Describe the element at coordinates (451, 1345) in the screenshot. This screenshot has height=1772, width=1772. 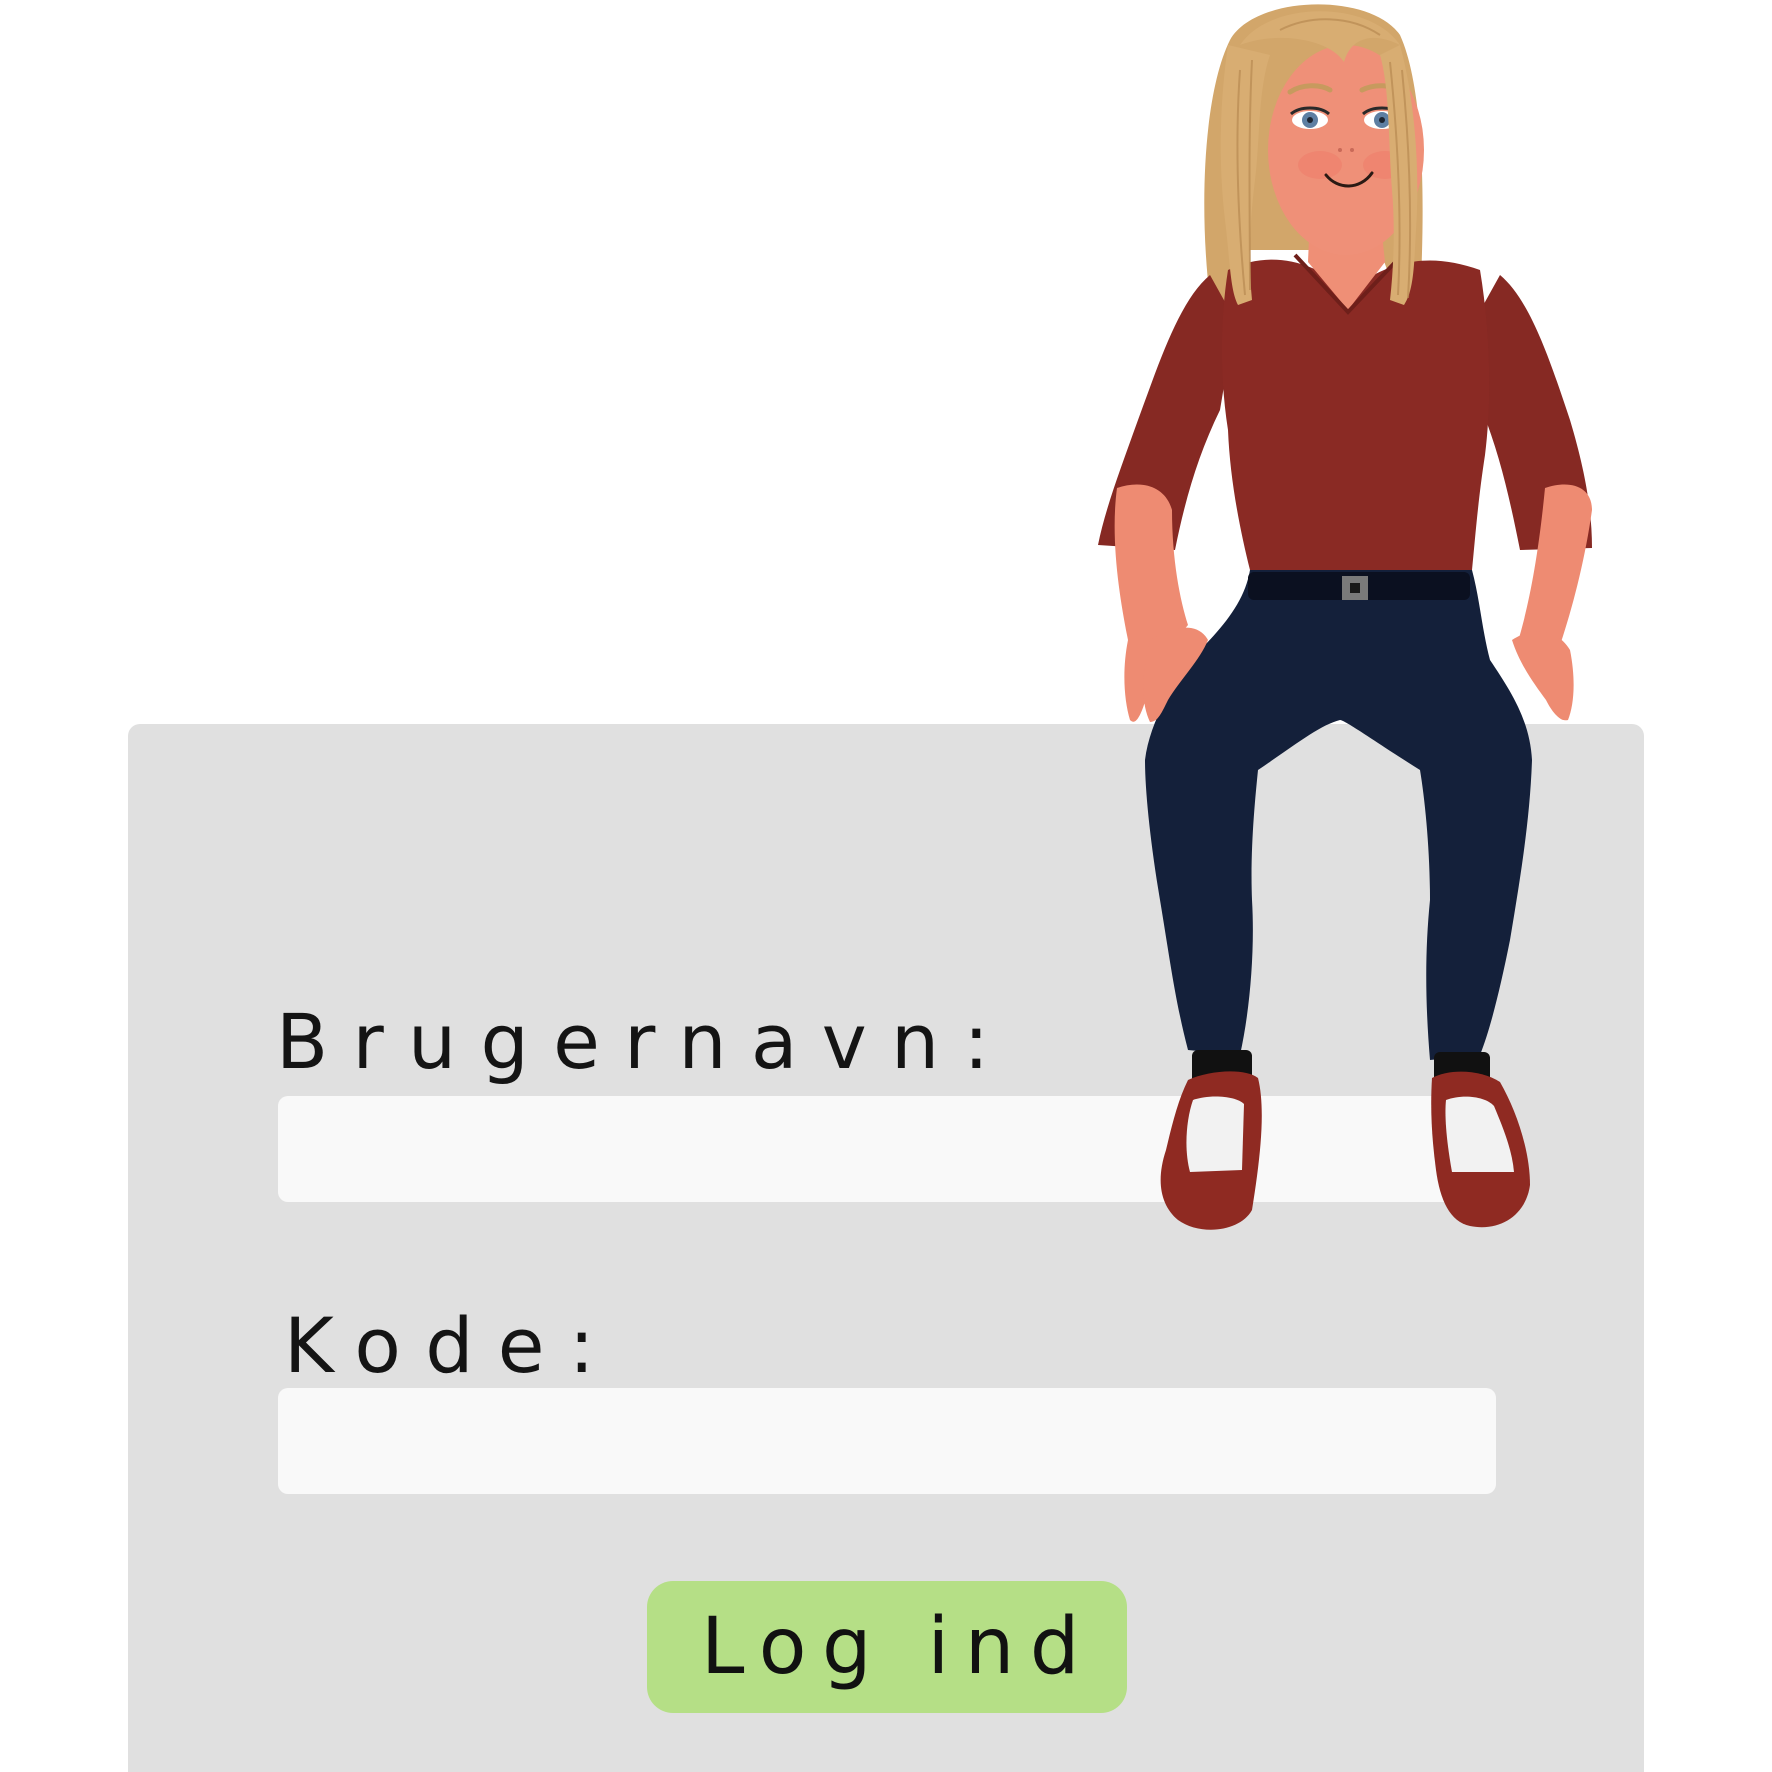
I see `password-label: Kode:` at that location.